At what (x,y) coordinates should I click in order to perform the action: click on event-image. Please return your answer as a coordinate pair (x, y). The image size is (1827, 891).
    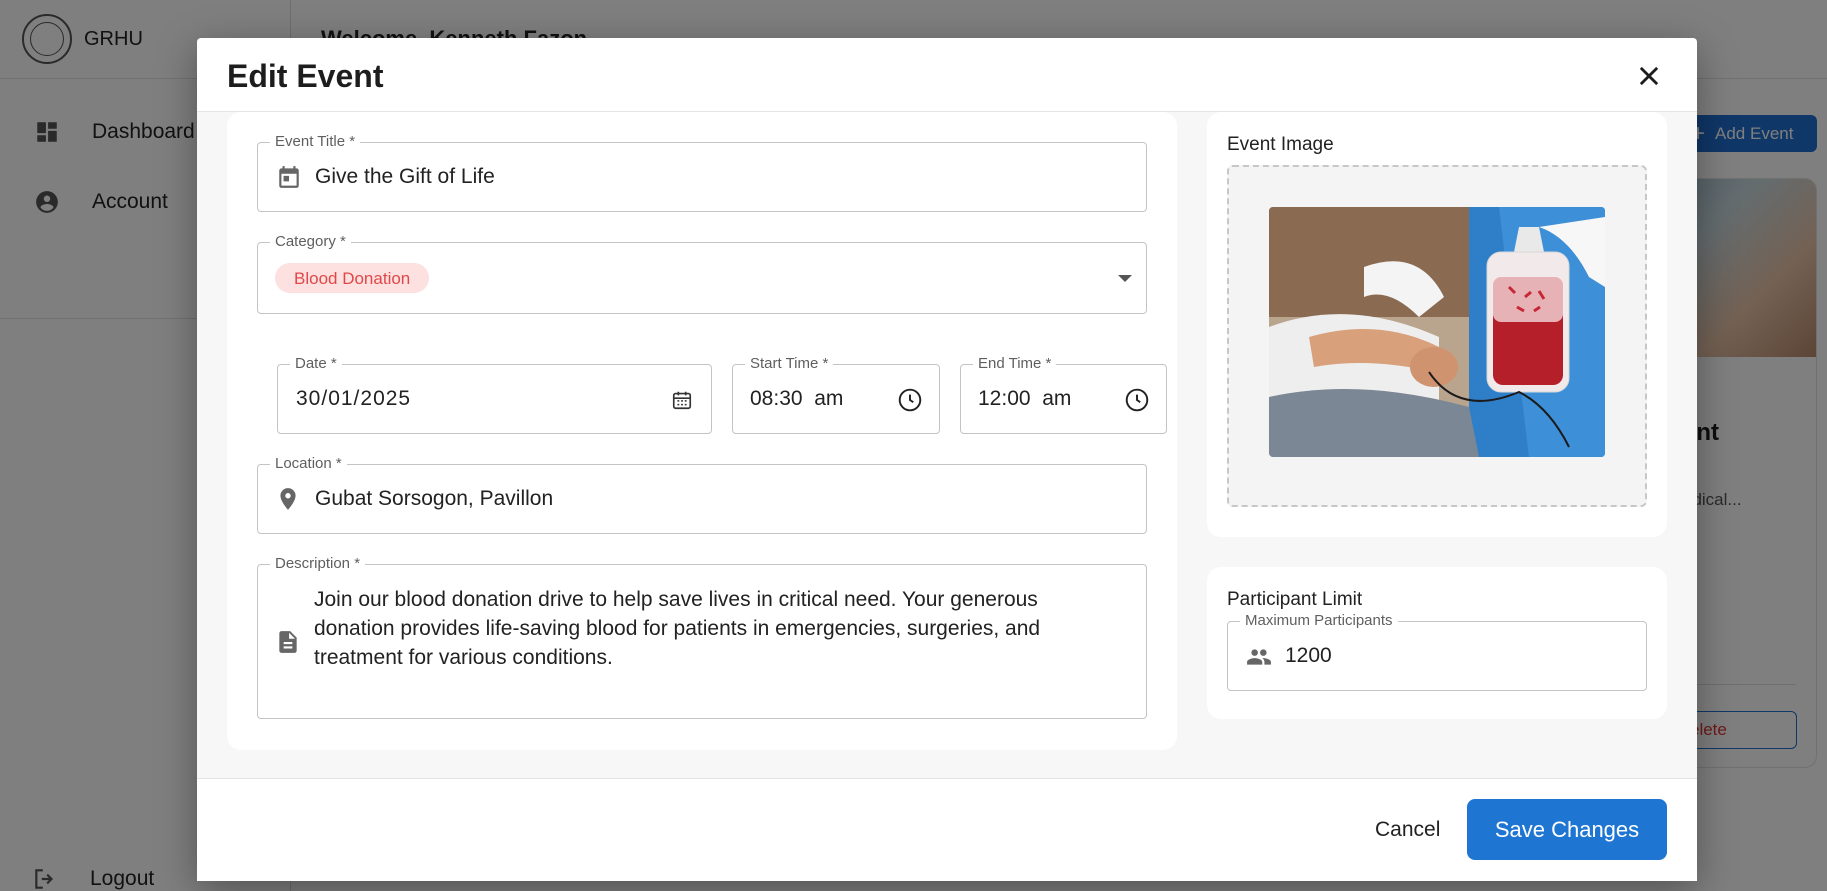
    Looking at the image, I should click on (1437, 332).